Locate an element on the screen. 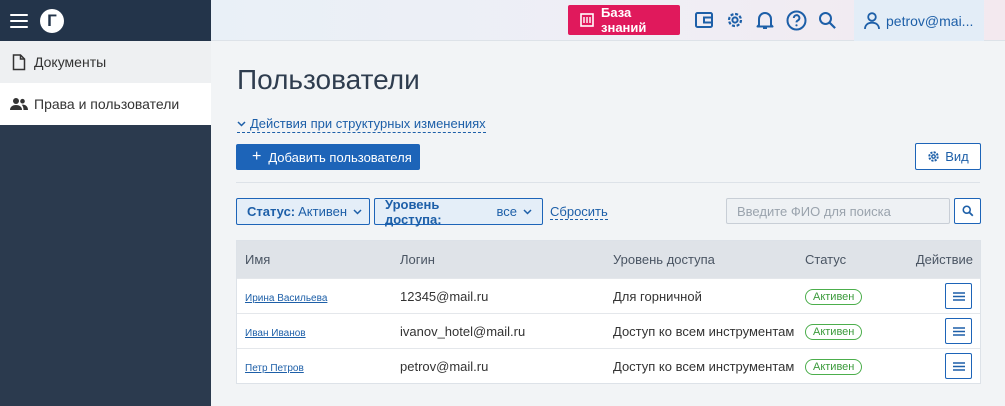 This screenshot has width=1005, height=406. structural-changes-label: Действия при структурных изменениях is located at coordinates (368, 123).